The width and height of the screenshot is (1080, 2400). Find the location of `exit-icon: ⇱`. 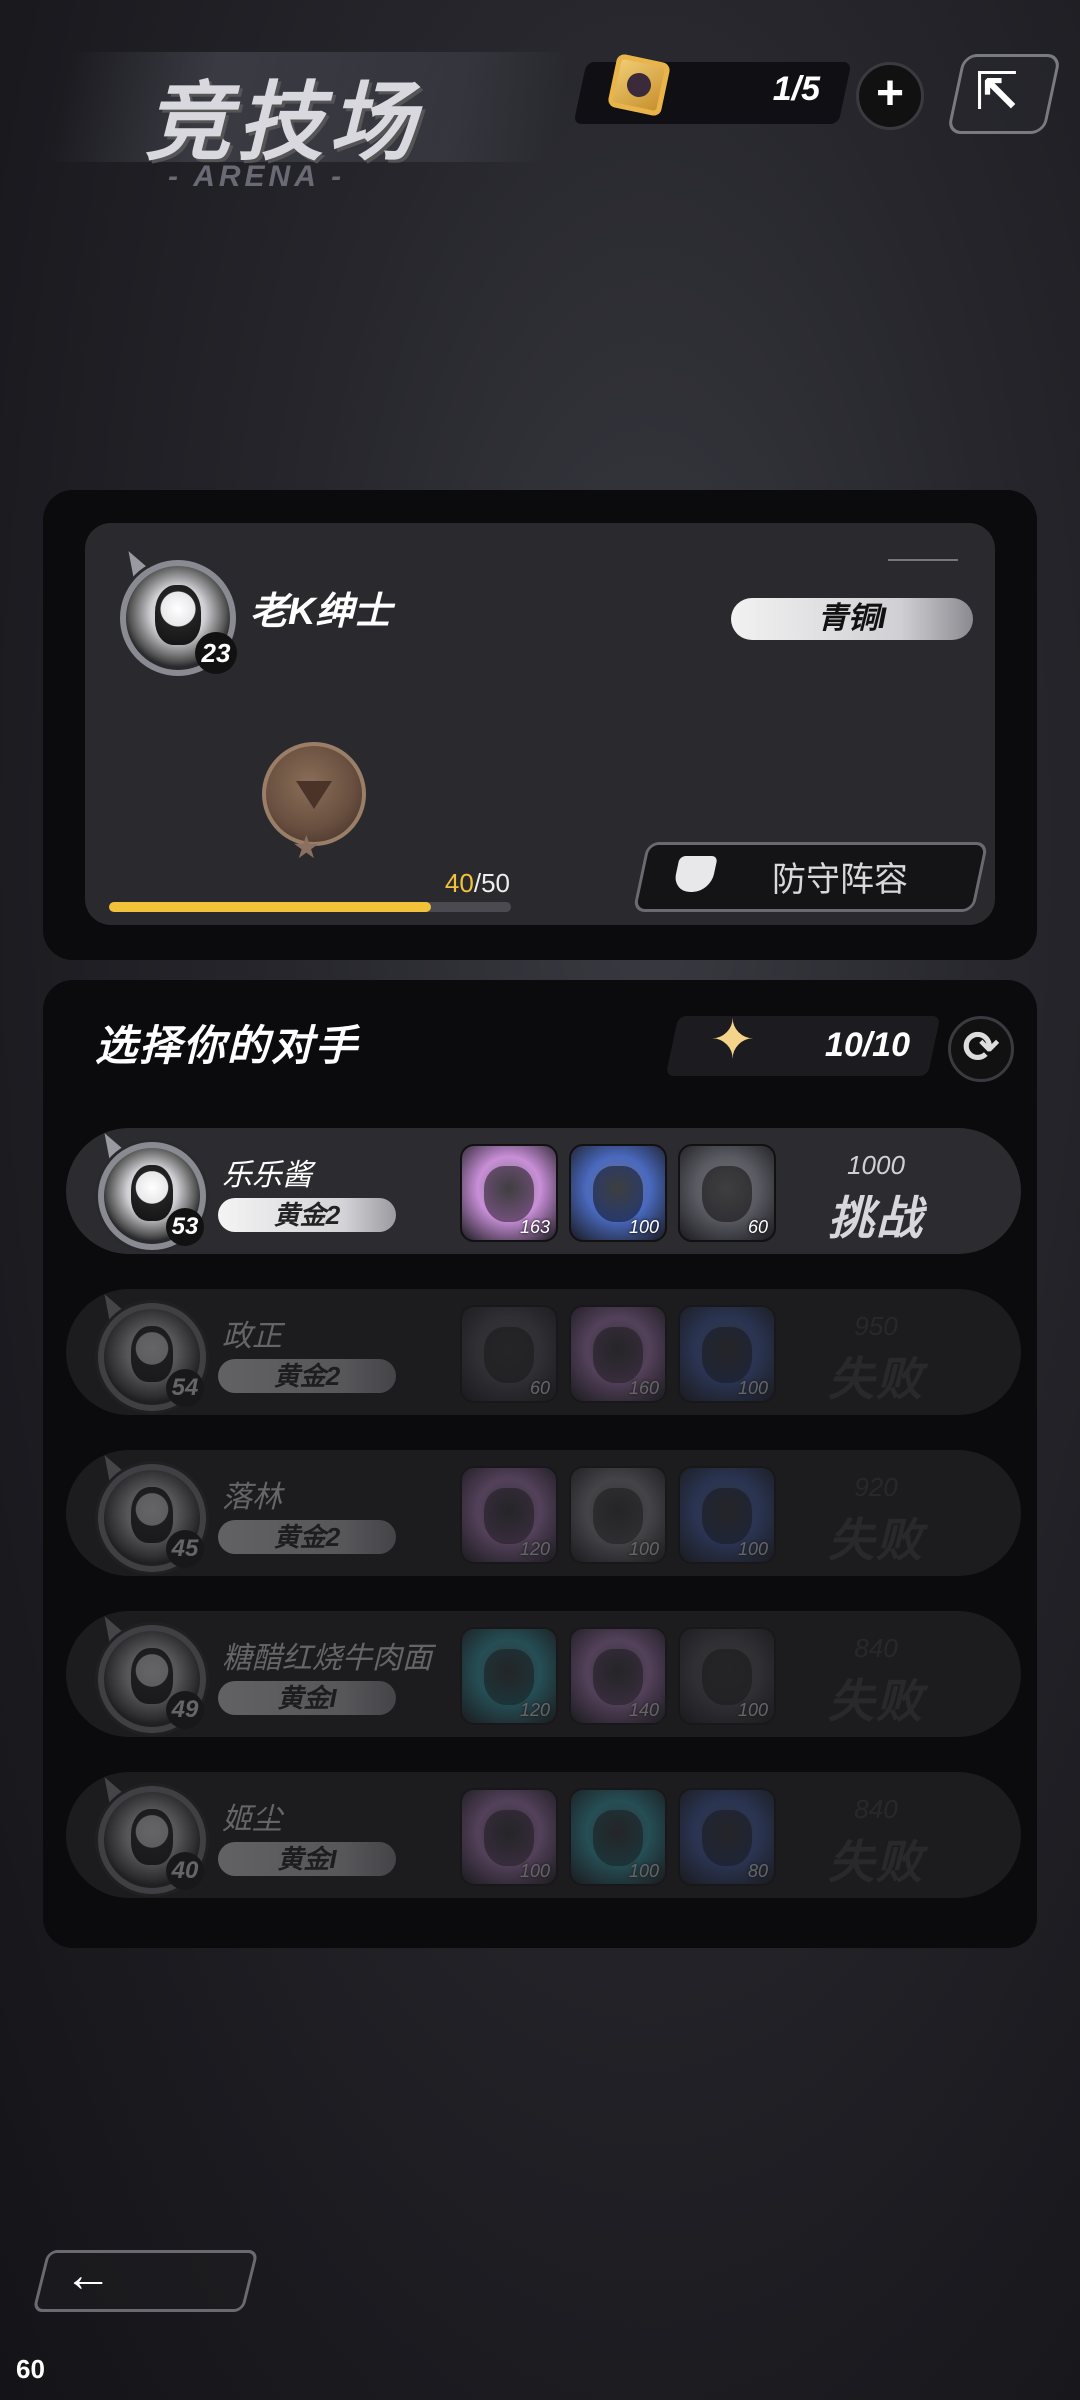

exit-icon: ⇱ is located at coordinates (997, 92).